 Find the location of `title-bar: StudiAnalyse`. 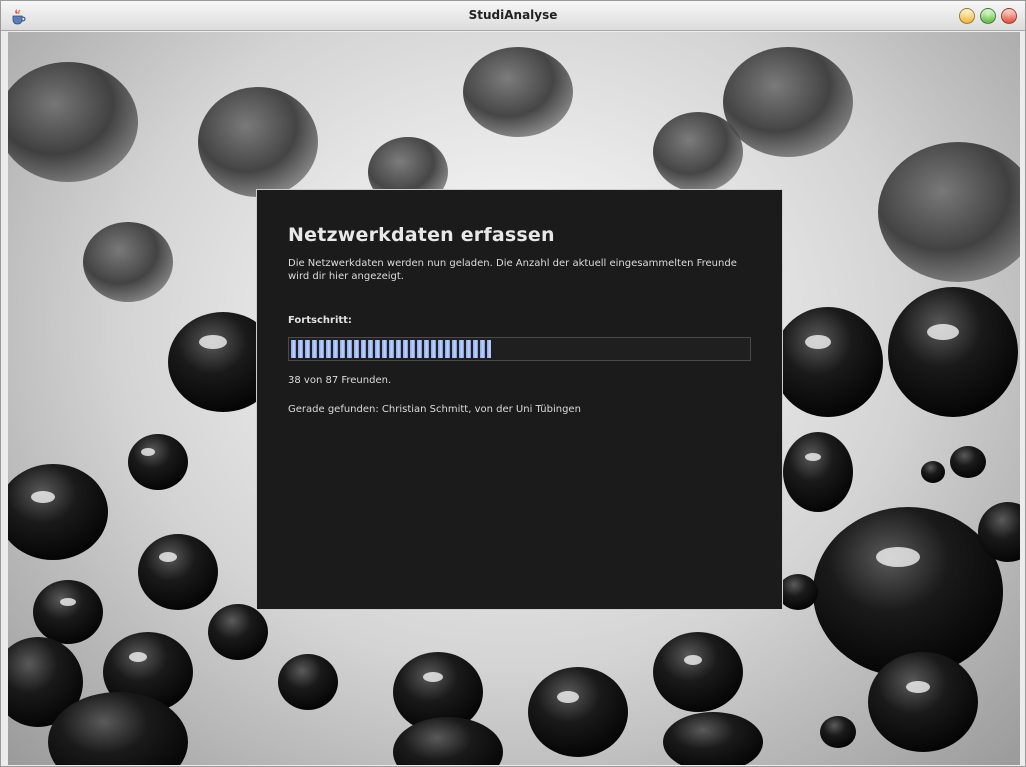

title-bar: StudiAnalyse is located at coordinates (513, 16).